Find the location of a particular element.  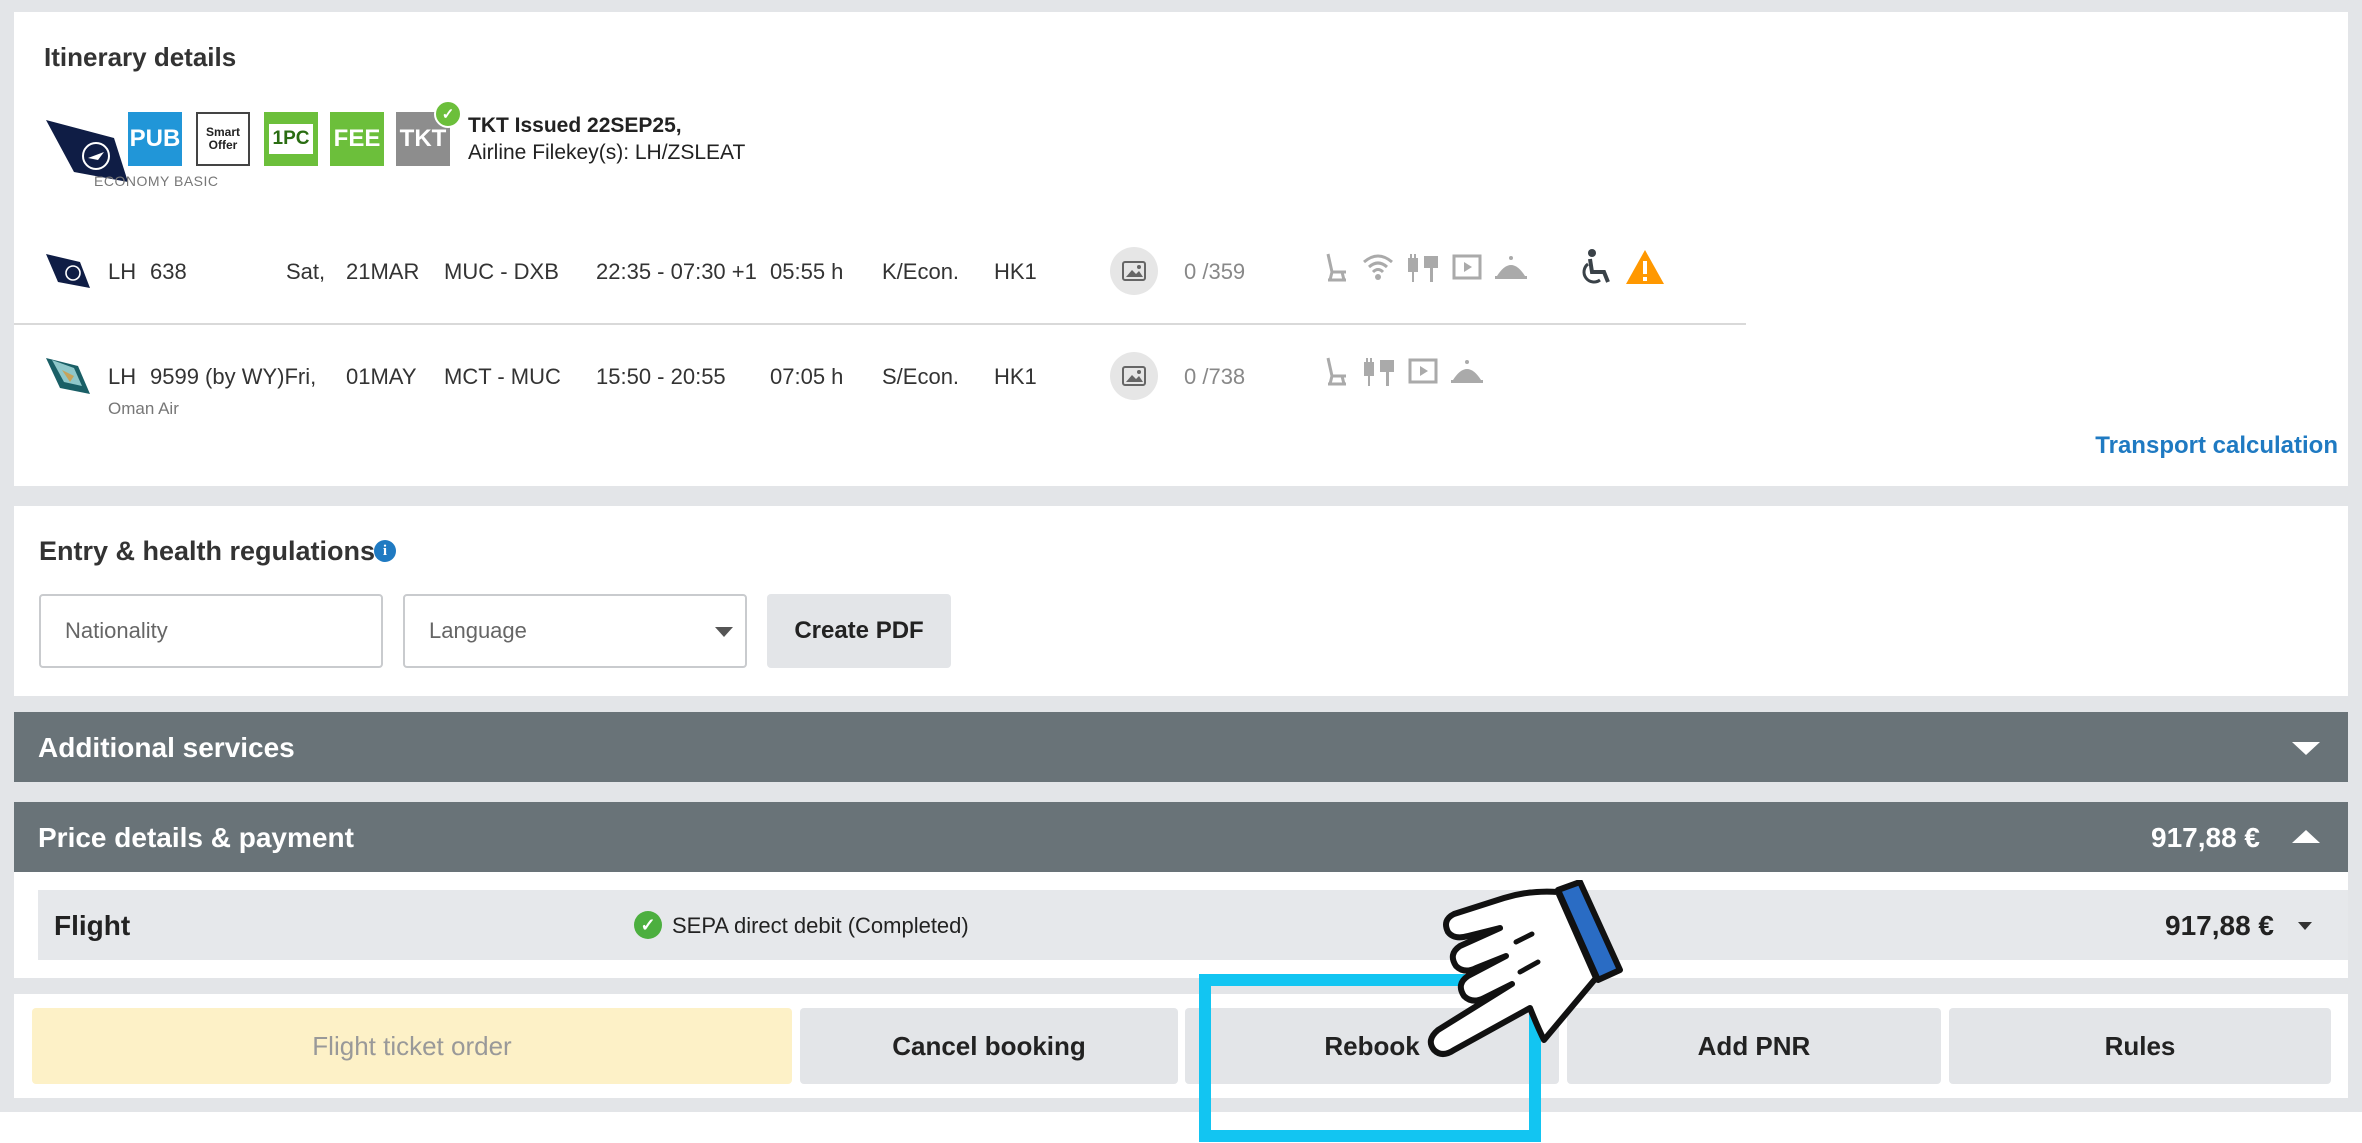

segment-2-date: 01MAY is located at coordinates (381, 376).